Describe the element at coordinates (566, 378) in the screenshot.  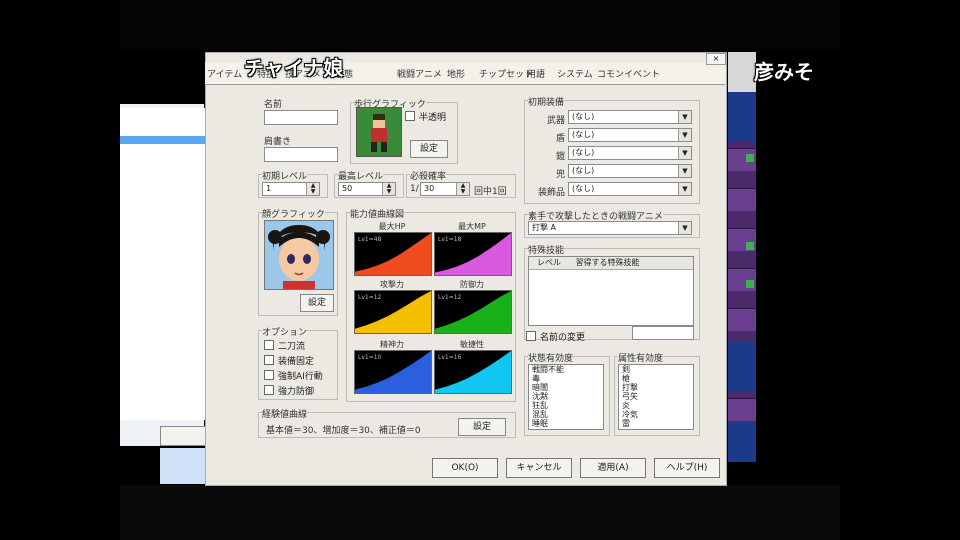
I see `list-item: 毒` at that location.